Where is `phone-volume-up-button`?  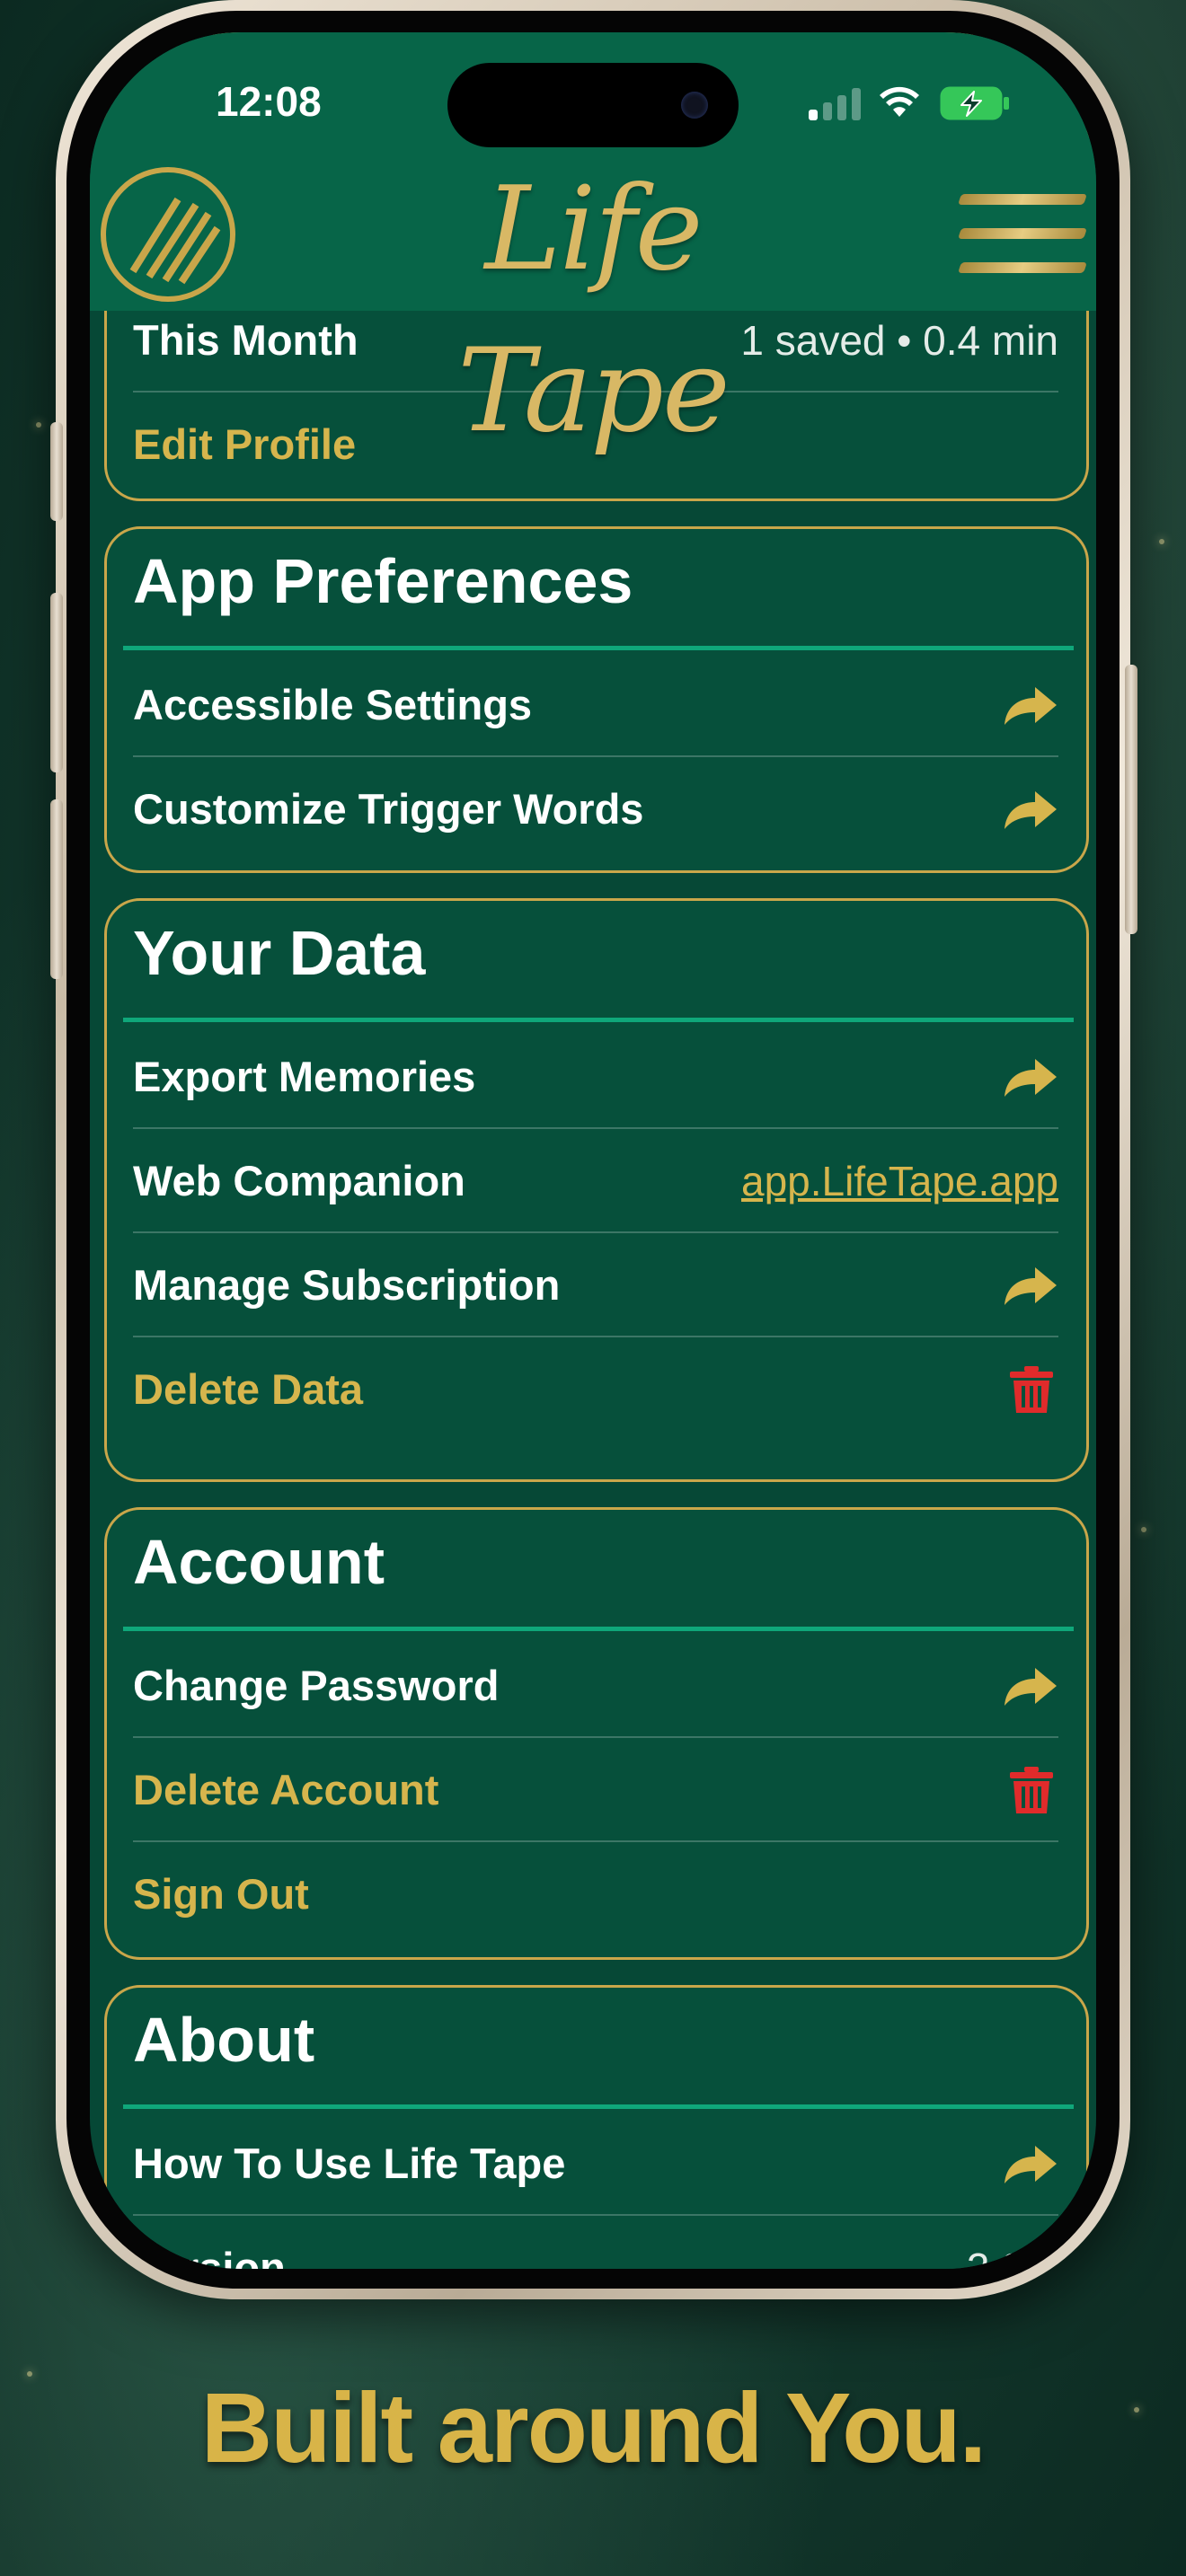 phone-volume-up-button is located at coordinates (56, 682).